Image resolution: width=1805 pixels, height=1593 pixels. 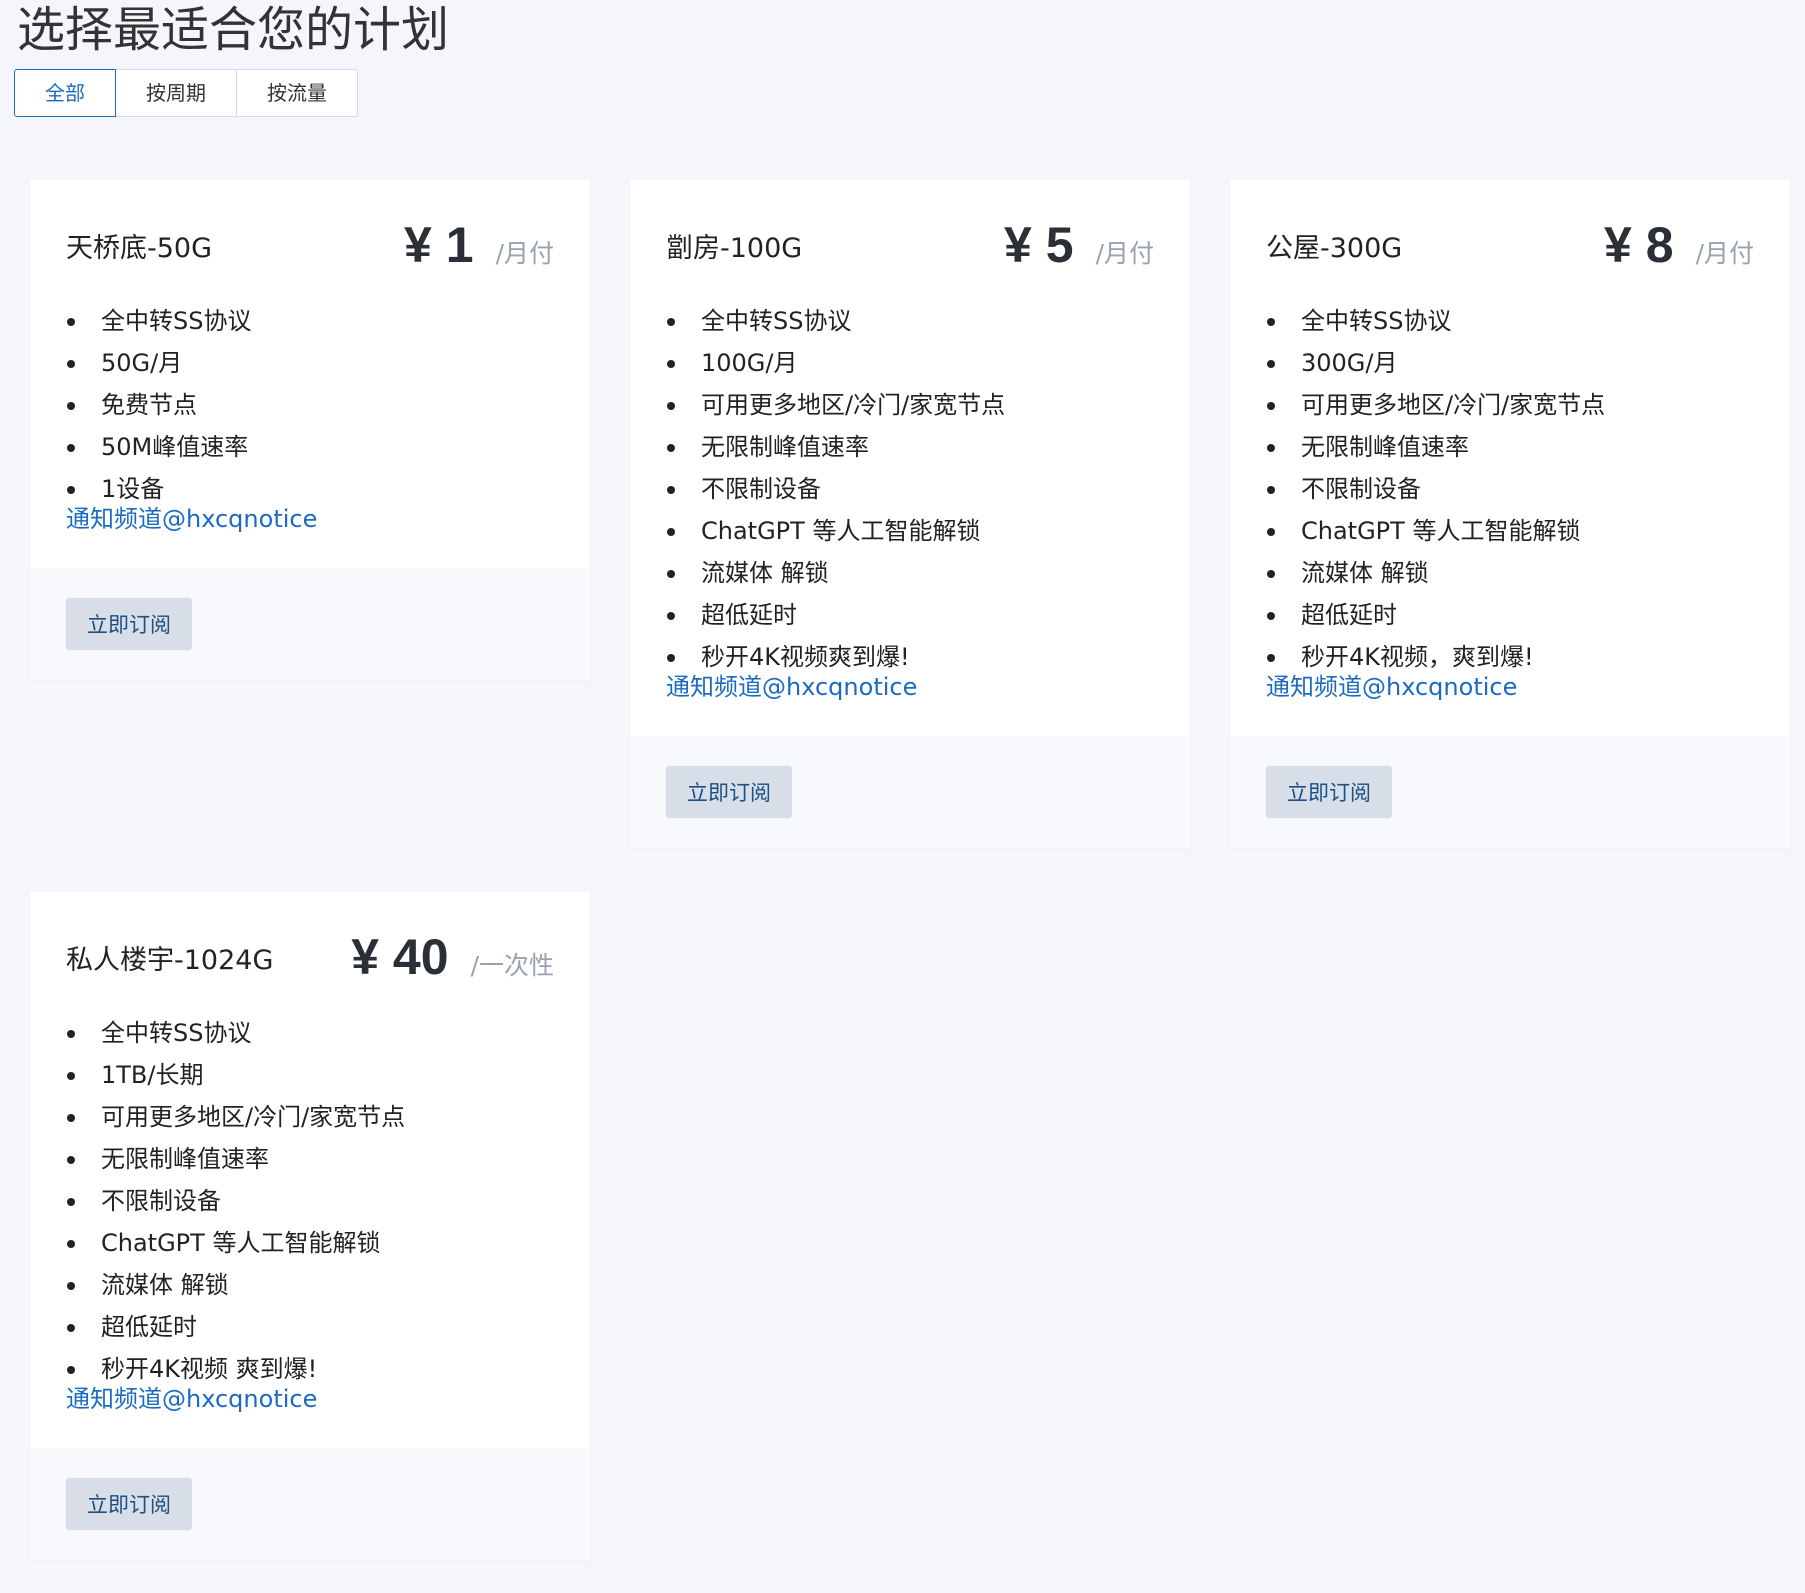 What do you see at coordinates (1079, 245) in the screenshot?
I see `plan-price-group: ¥ 5 /月付` at bounding box center [1079, 245].